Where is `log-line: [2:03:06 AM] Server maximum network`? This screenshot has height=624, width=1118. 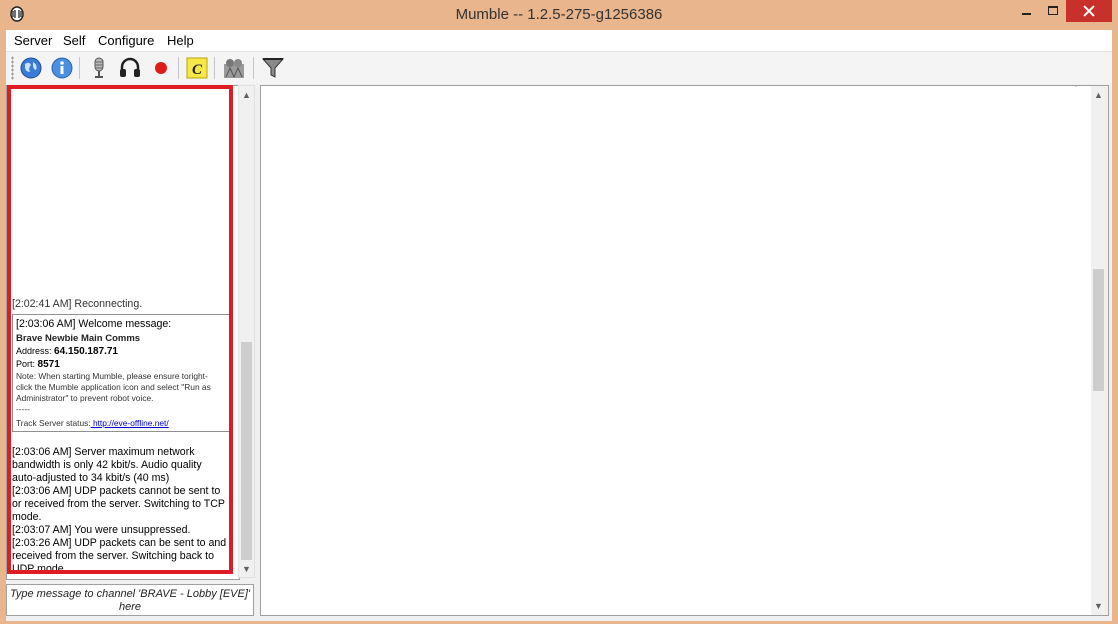 log-line: [2:03:06 AM] Server maximum network is located at coordinates (103, 452).